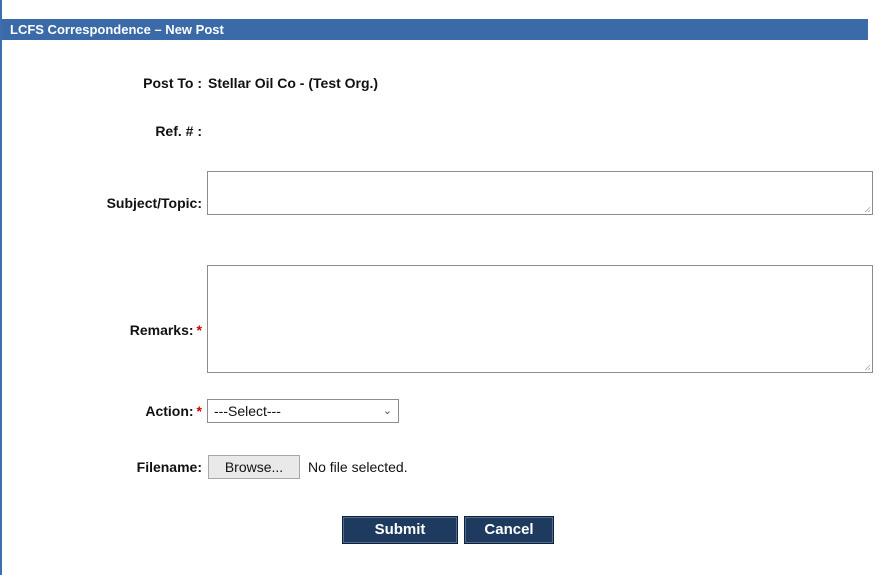 This screenshot has width=878, height=575. I want to click on chevron-down-icon: ⌄, so click(387, 411).